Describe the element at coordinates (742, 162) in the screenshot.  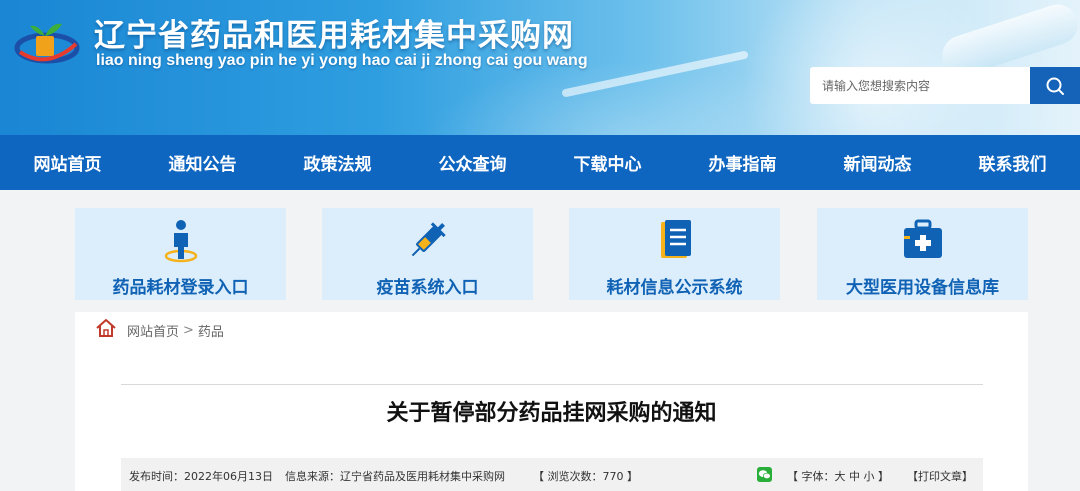
I see `nav-item-guide: 办事指南` at that location.